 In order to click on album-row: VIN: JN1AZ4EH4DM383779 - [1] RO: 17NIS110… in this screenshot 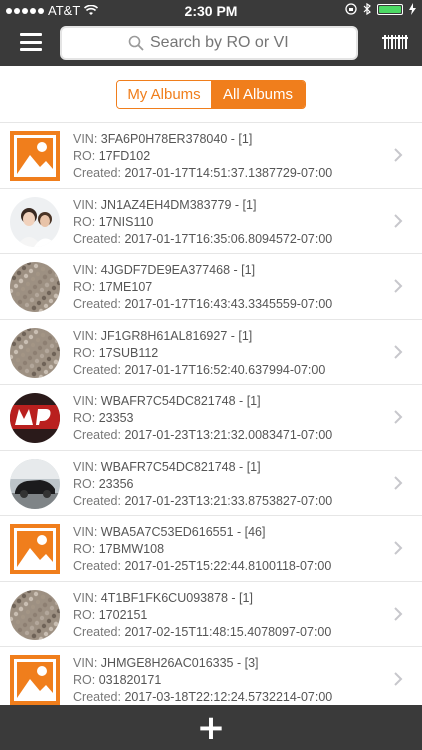, I will do `click(211, 220)`.